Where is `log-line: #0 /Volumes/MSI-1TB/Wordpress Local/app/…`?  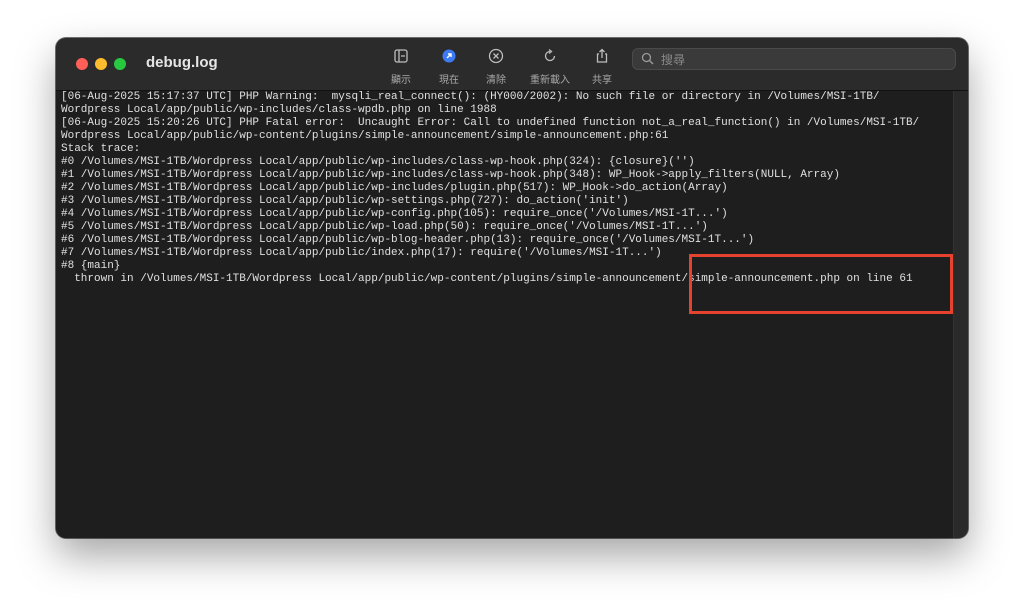 log-line: #0 /Volumes/MSI-1TB/Wordpress Local/app/… is located at coordinates (378, 162).